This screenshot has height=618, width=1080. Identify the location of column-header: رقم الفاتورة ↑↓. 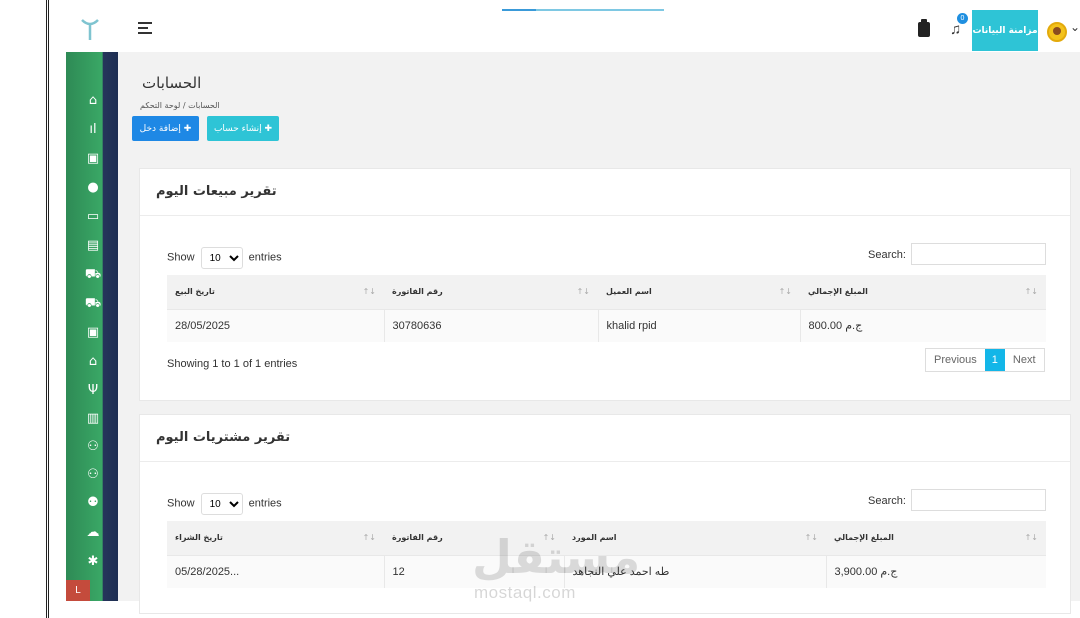
(491, 292).